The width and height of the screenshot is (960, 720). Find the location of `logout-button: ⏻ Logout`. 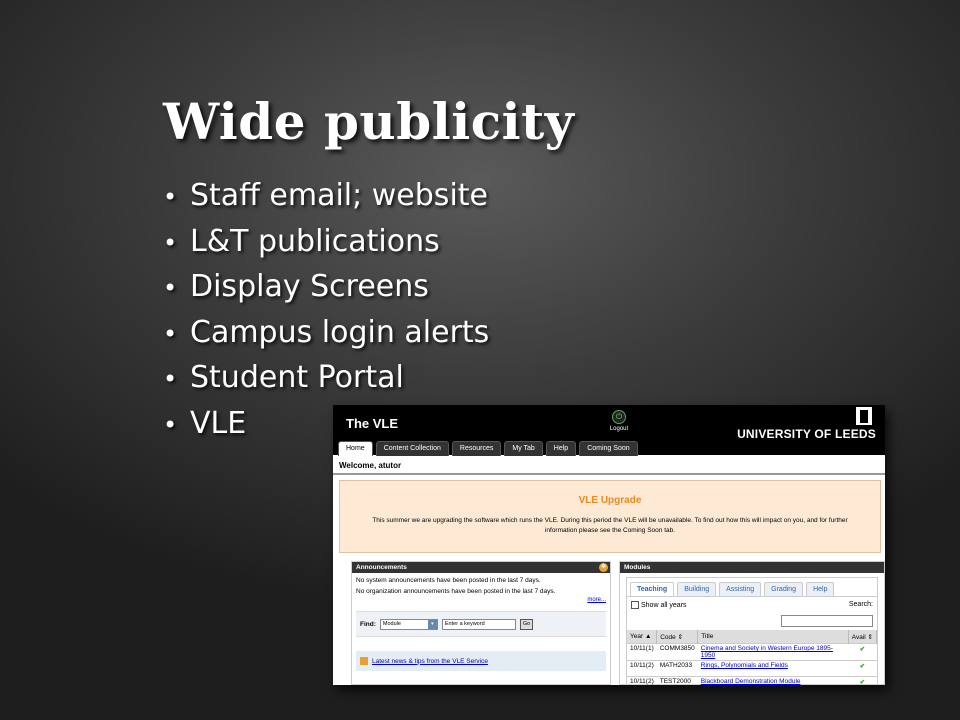

logout-button: ⏻ Logout is located at coordinates (619, 421).